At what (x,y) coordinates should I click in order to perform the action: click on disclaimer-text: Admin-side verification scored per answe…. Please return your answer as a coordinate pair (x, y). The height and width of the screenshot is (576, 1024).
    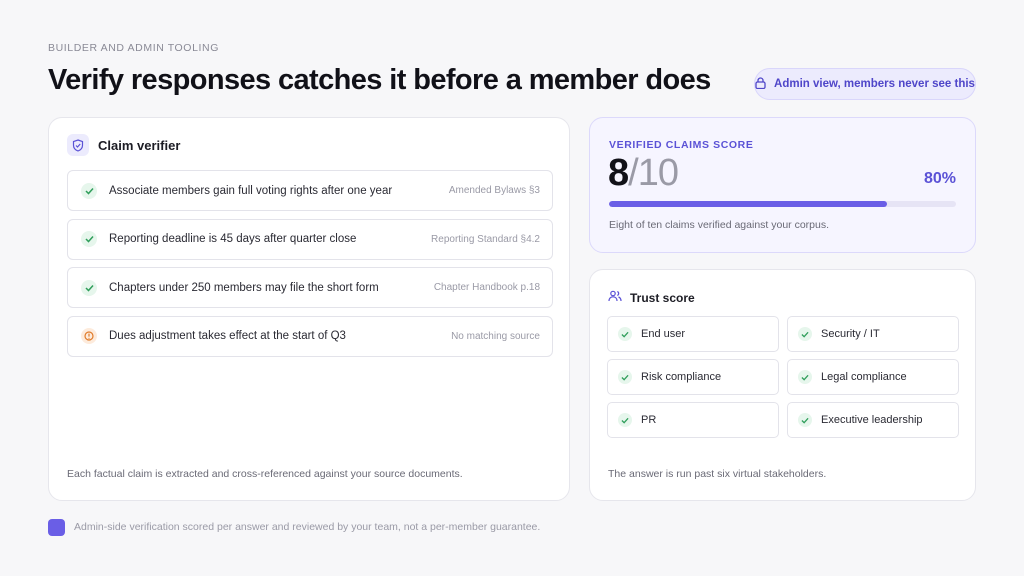
    Looking at the image, I should click on (307, 527).